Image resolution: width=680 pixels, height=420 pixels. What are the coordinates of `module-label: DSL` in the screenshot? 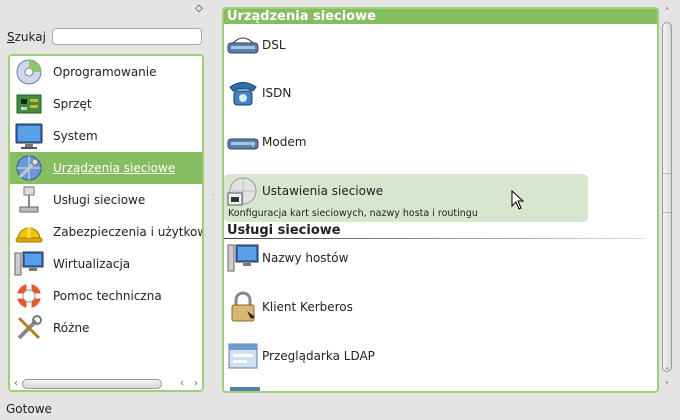 It's located at (274, 45).